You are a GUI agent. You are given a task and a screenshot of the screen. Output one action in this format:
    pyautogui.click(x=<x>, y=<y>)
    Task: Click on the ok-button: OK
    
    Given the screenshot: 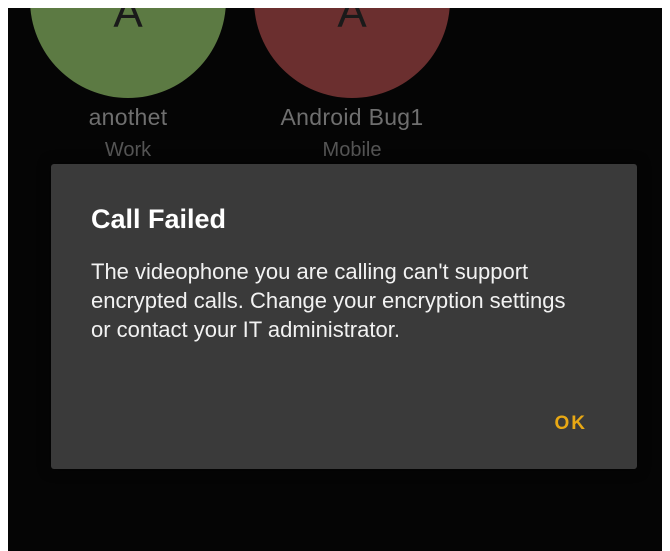 What is the action you would take?
    pyautogui.click(x=571, y=424)
    